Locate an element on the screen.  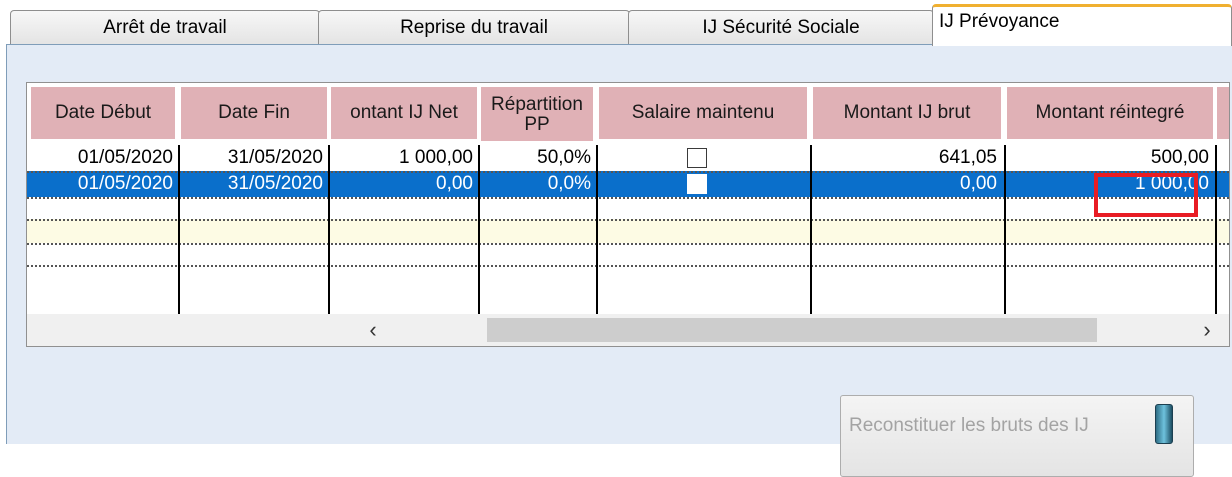
tab-label: Arrêt de travail is located at coordinates (165, 27).